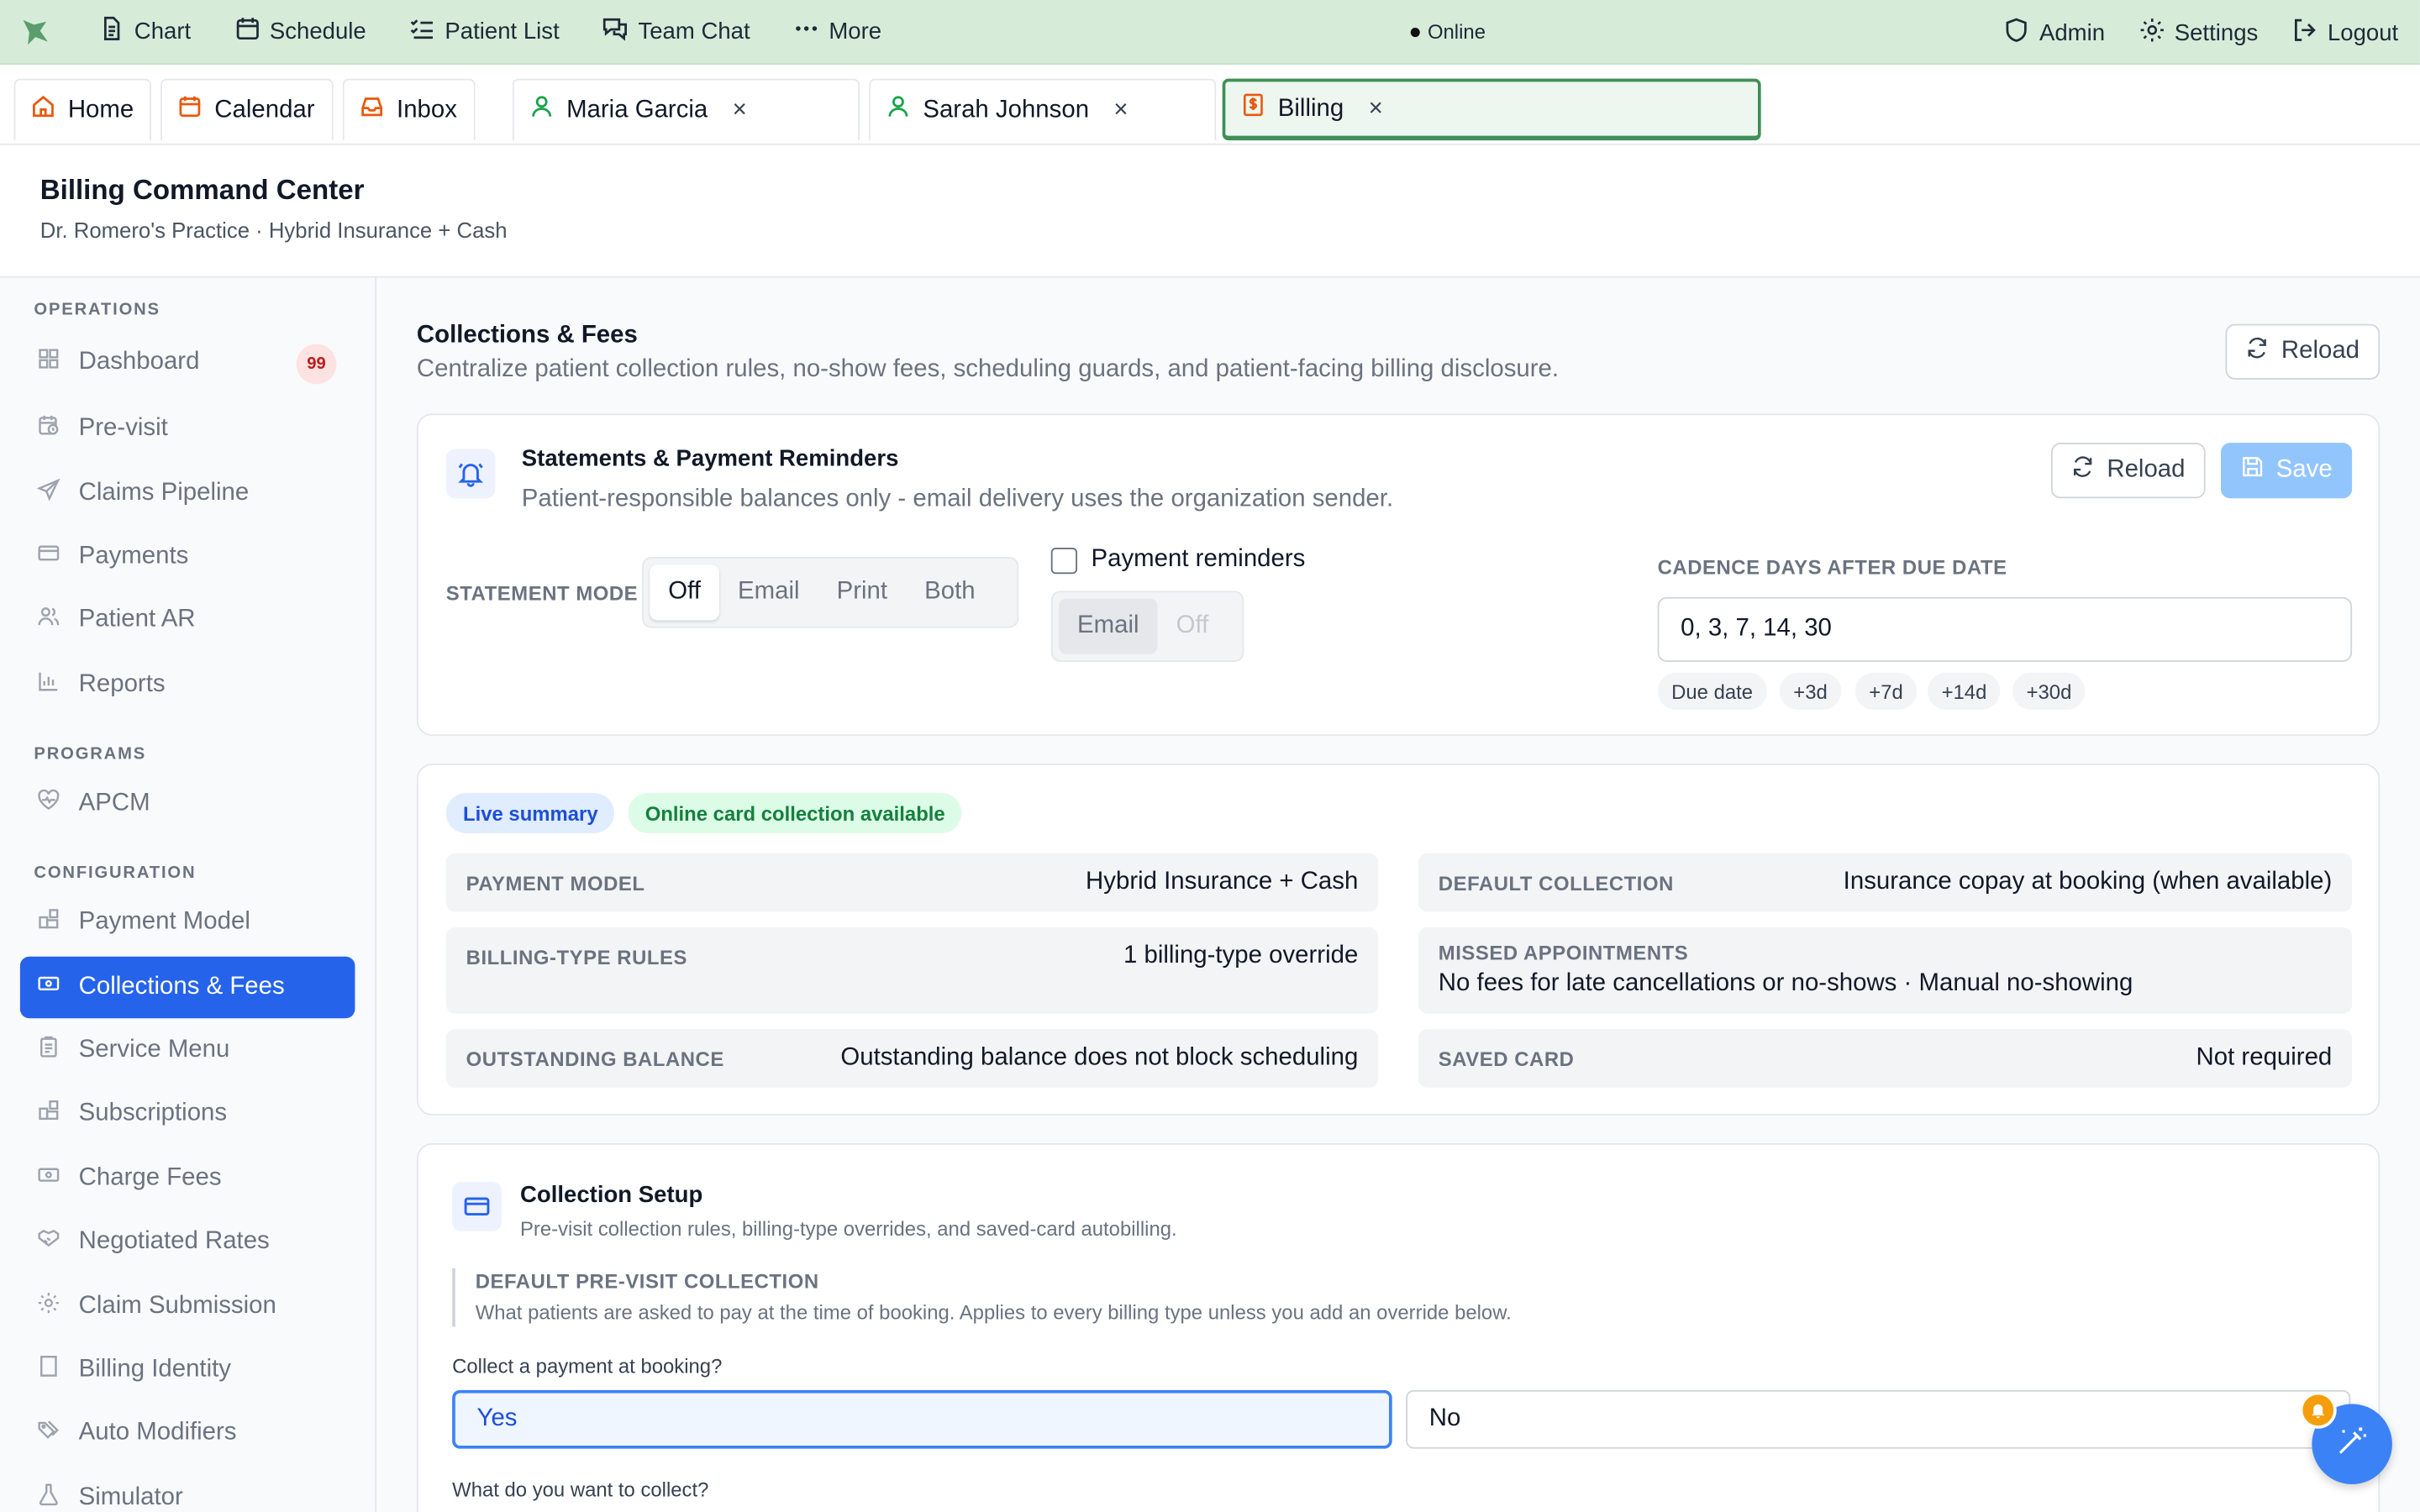  I want to click on tab-calendar: Calendar, so click(247, 109).